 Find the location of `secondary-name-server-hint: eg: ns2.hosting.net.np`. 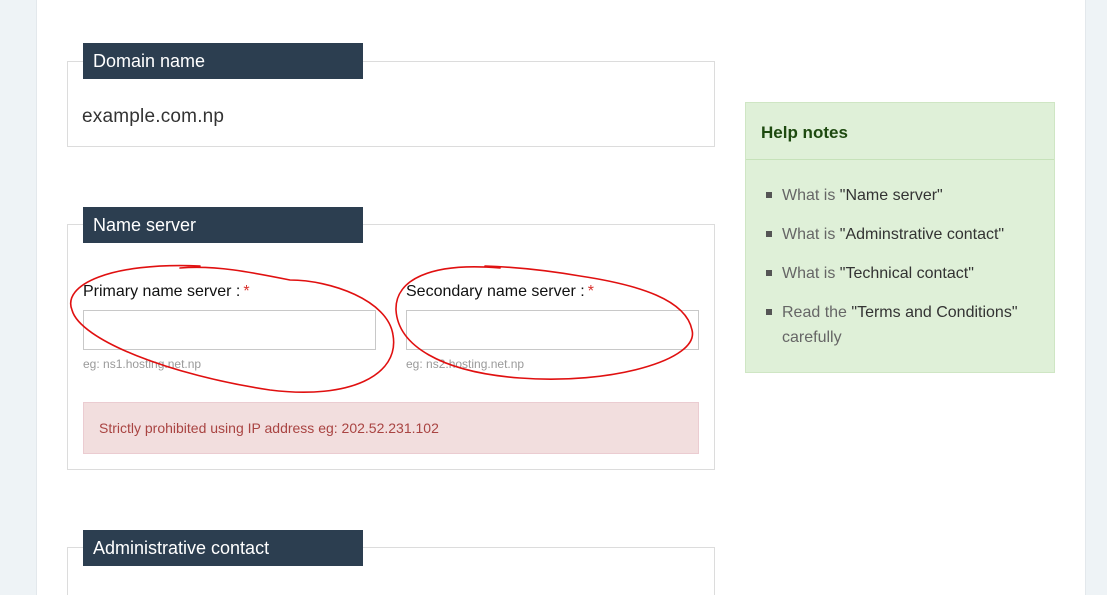

secondary-name-server-hint: eg: ns2.hosting.net.np is located at coordinates (465, 364).